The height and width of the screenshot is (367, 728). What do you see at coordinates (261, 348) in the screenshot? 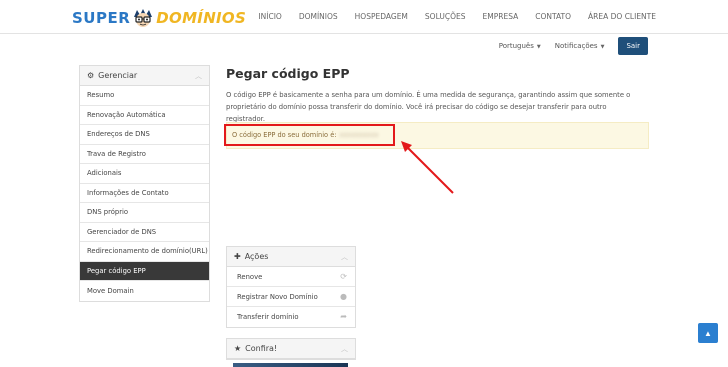
I see `confira-panel-title: Confira!` at bounding box center [261, 348].